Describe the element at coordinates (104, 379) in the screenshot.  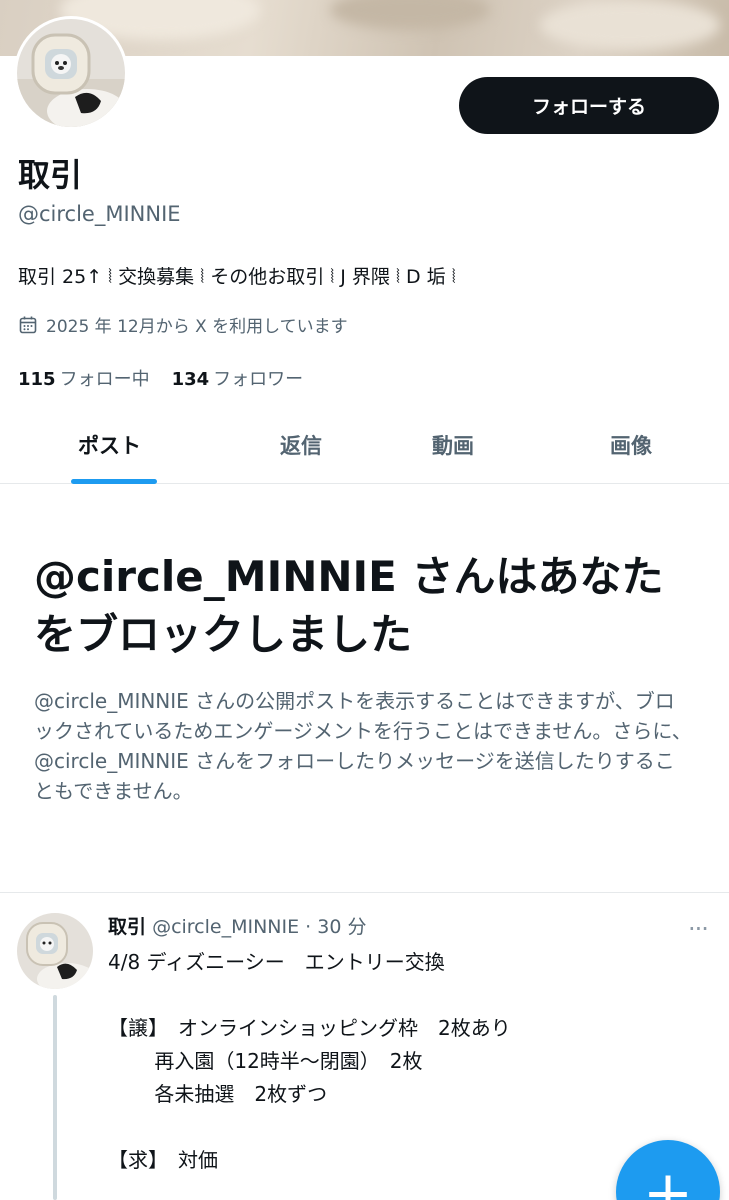
I see `following-label: フォロー中` at that location.